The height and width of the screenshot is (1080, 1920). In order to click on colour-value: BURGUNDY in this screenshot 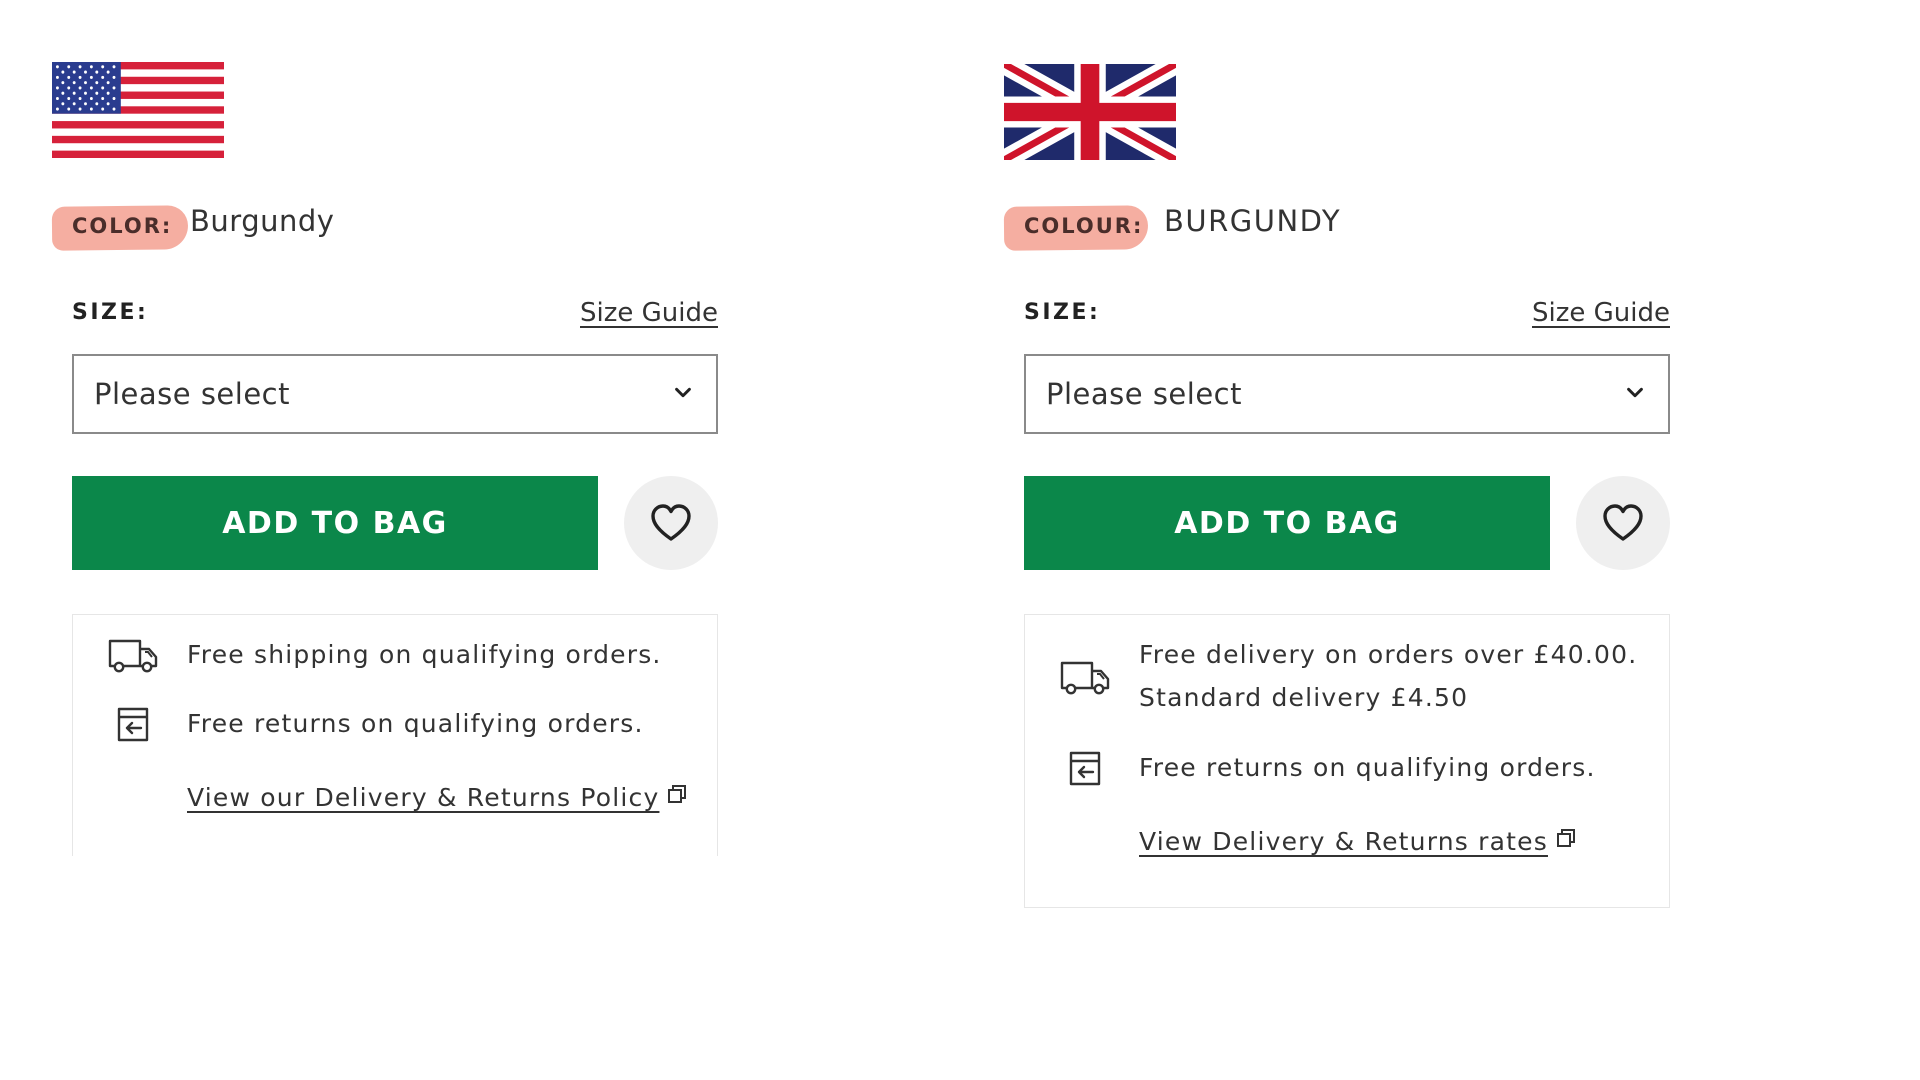, I will do `click(1253, 221)`.